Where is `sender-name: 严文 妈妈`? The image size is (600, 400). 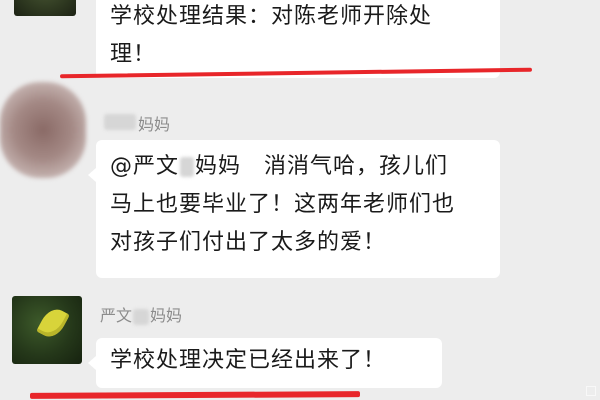 sender-name: 严文 妈妈 is located at coordinates (141, 314).